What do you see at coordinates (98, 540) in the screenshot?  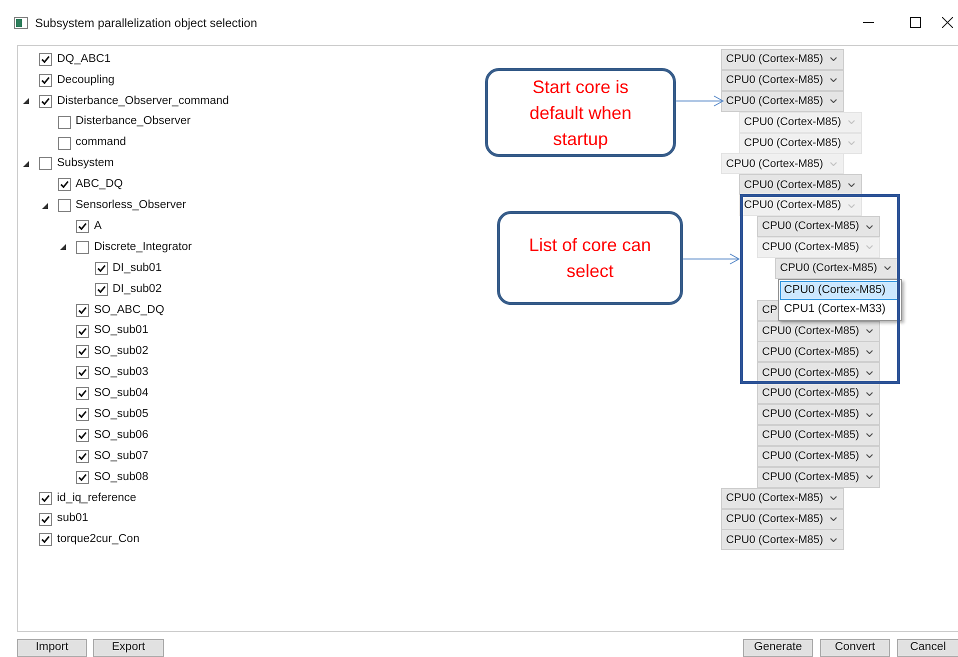 I see `tree-item-label: torque2cur_Con` at bounding box center [98, 540].